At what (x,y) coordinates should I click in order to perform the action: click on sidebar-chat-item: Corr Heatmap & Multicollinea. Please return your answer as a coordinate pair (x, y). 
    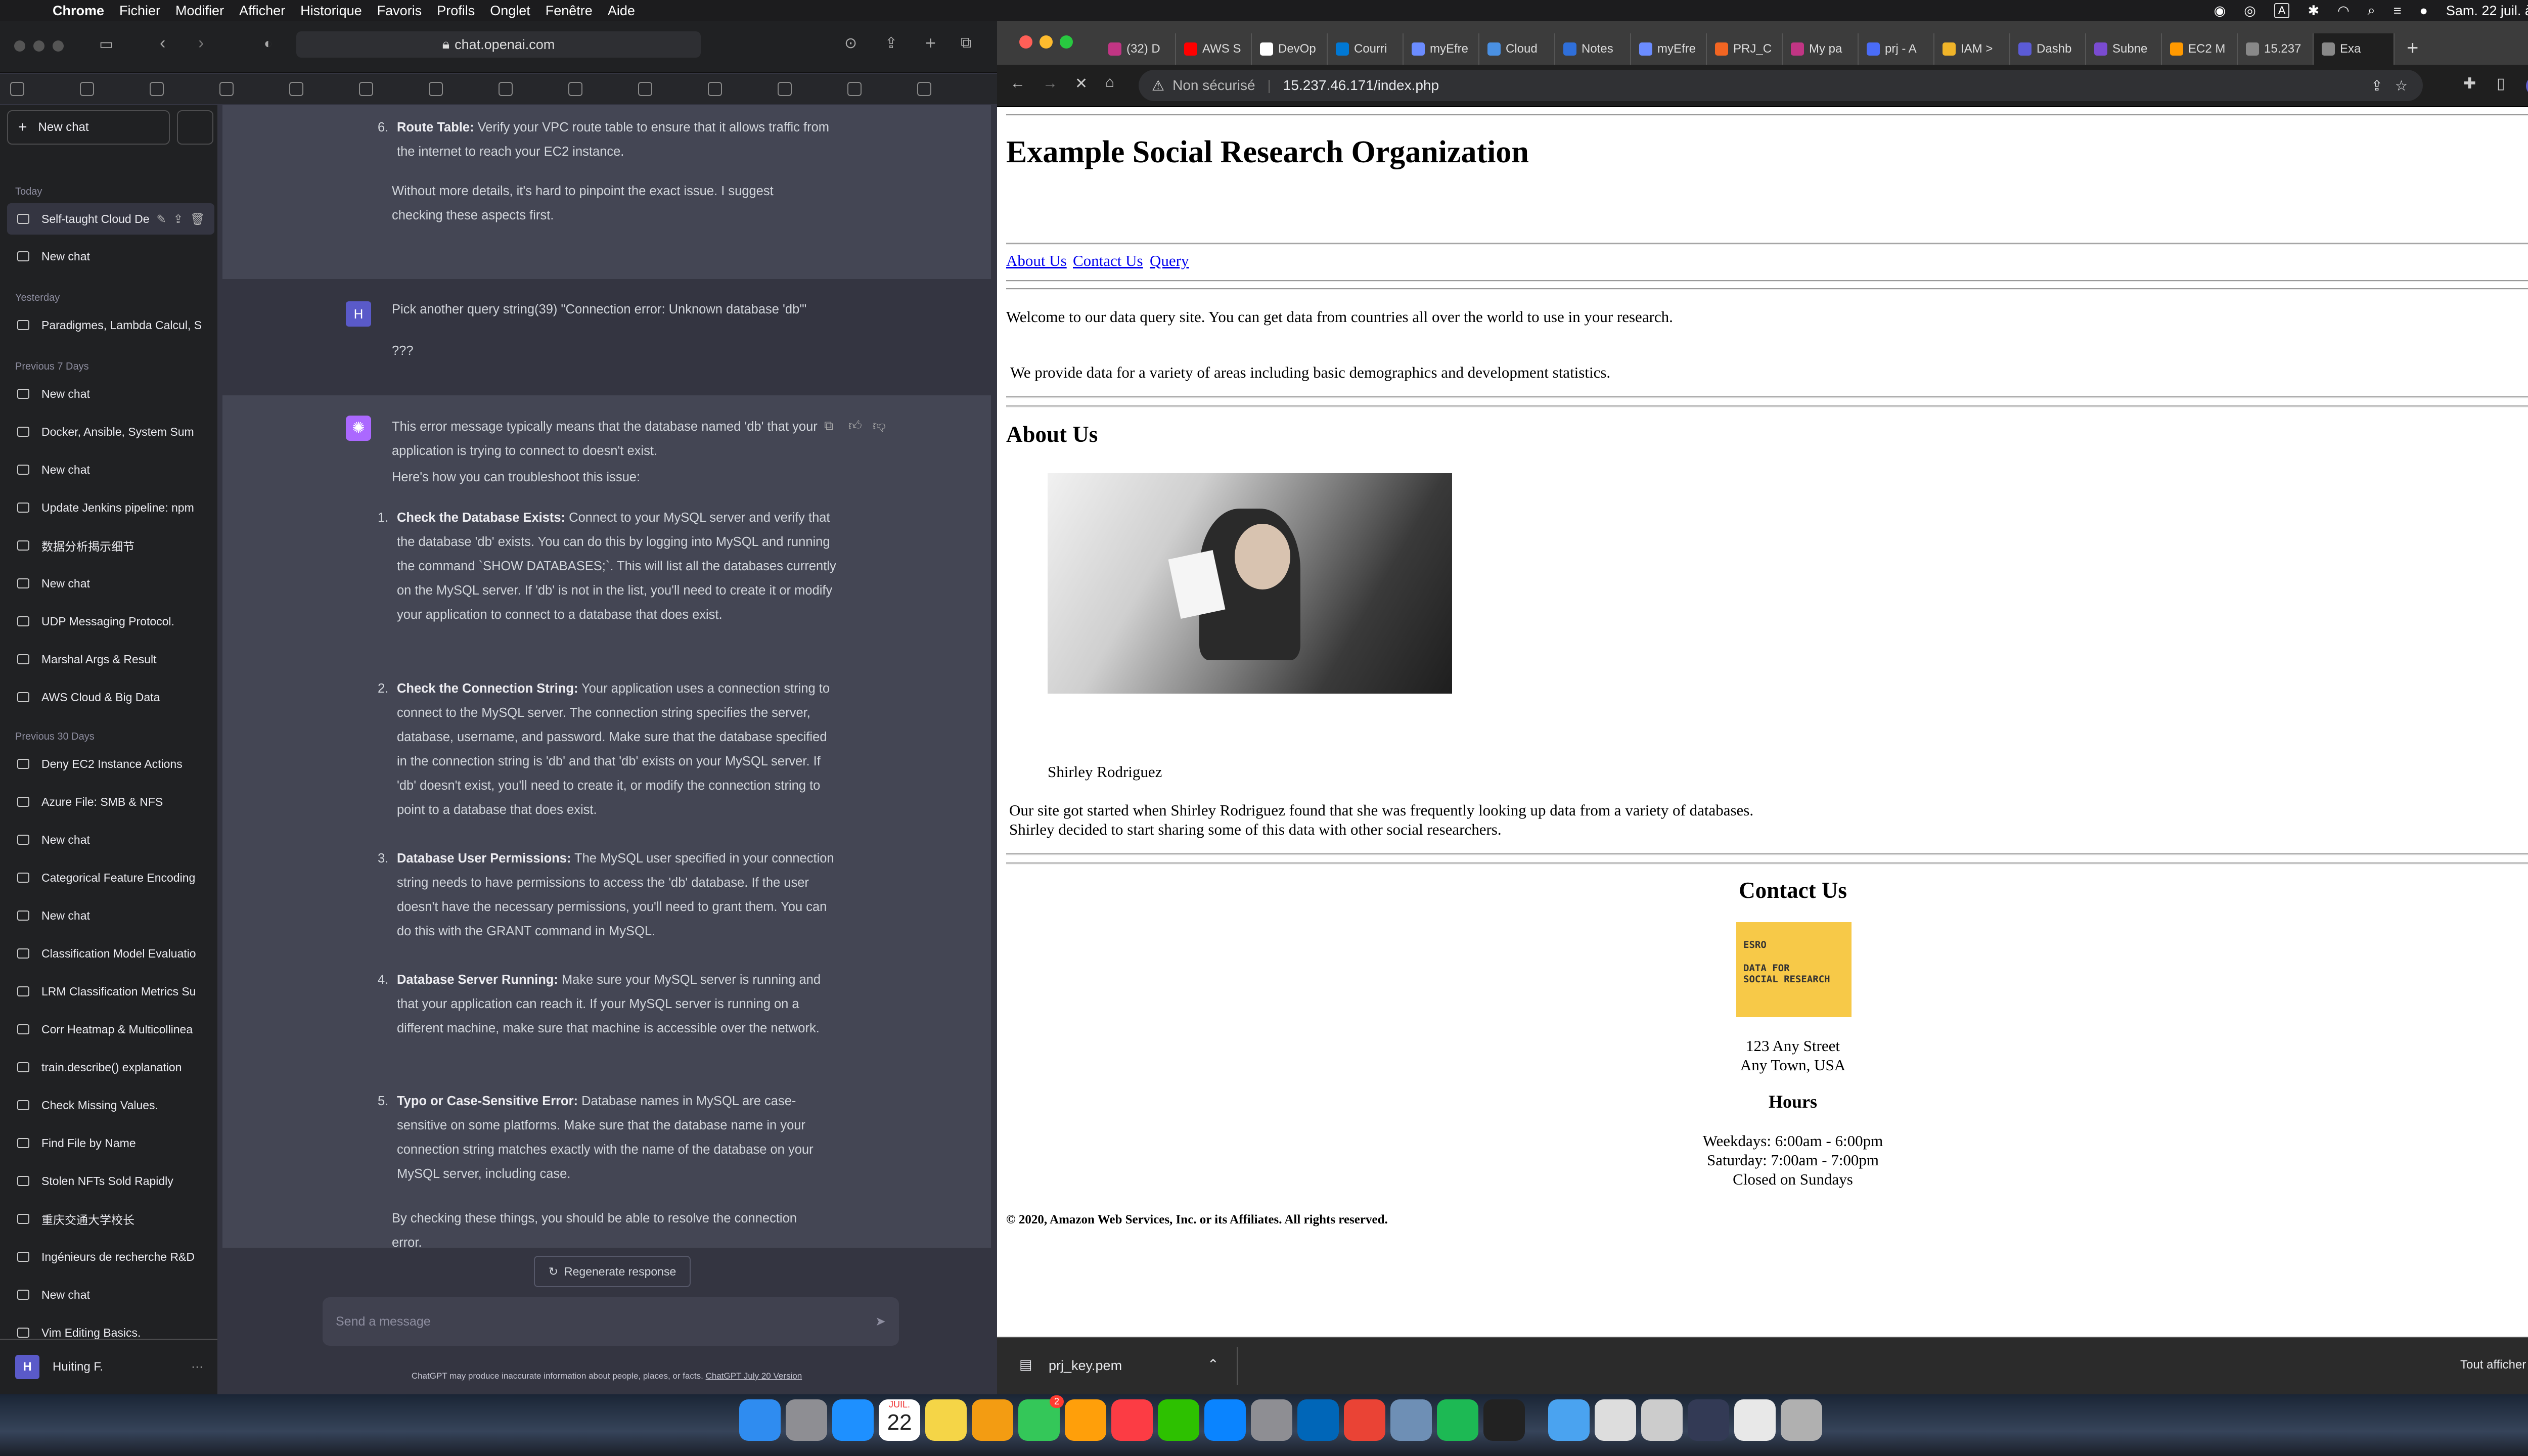
    Looking at the image, I should click on (111, 1029).